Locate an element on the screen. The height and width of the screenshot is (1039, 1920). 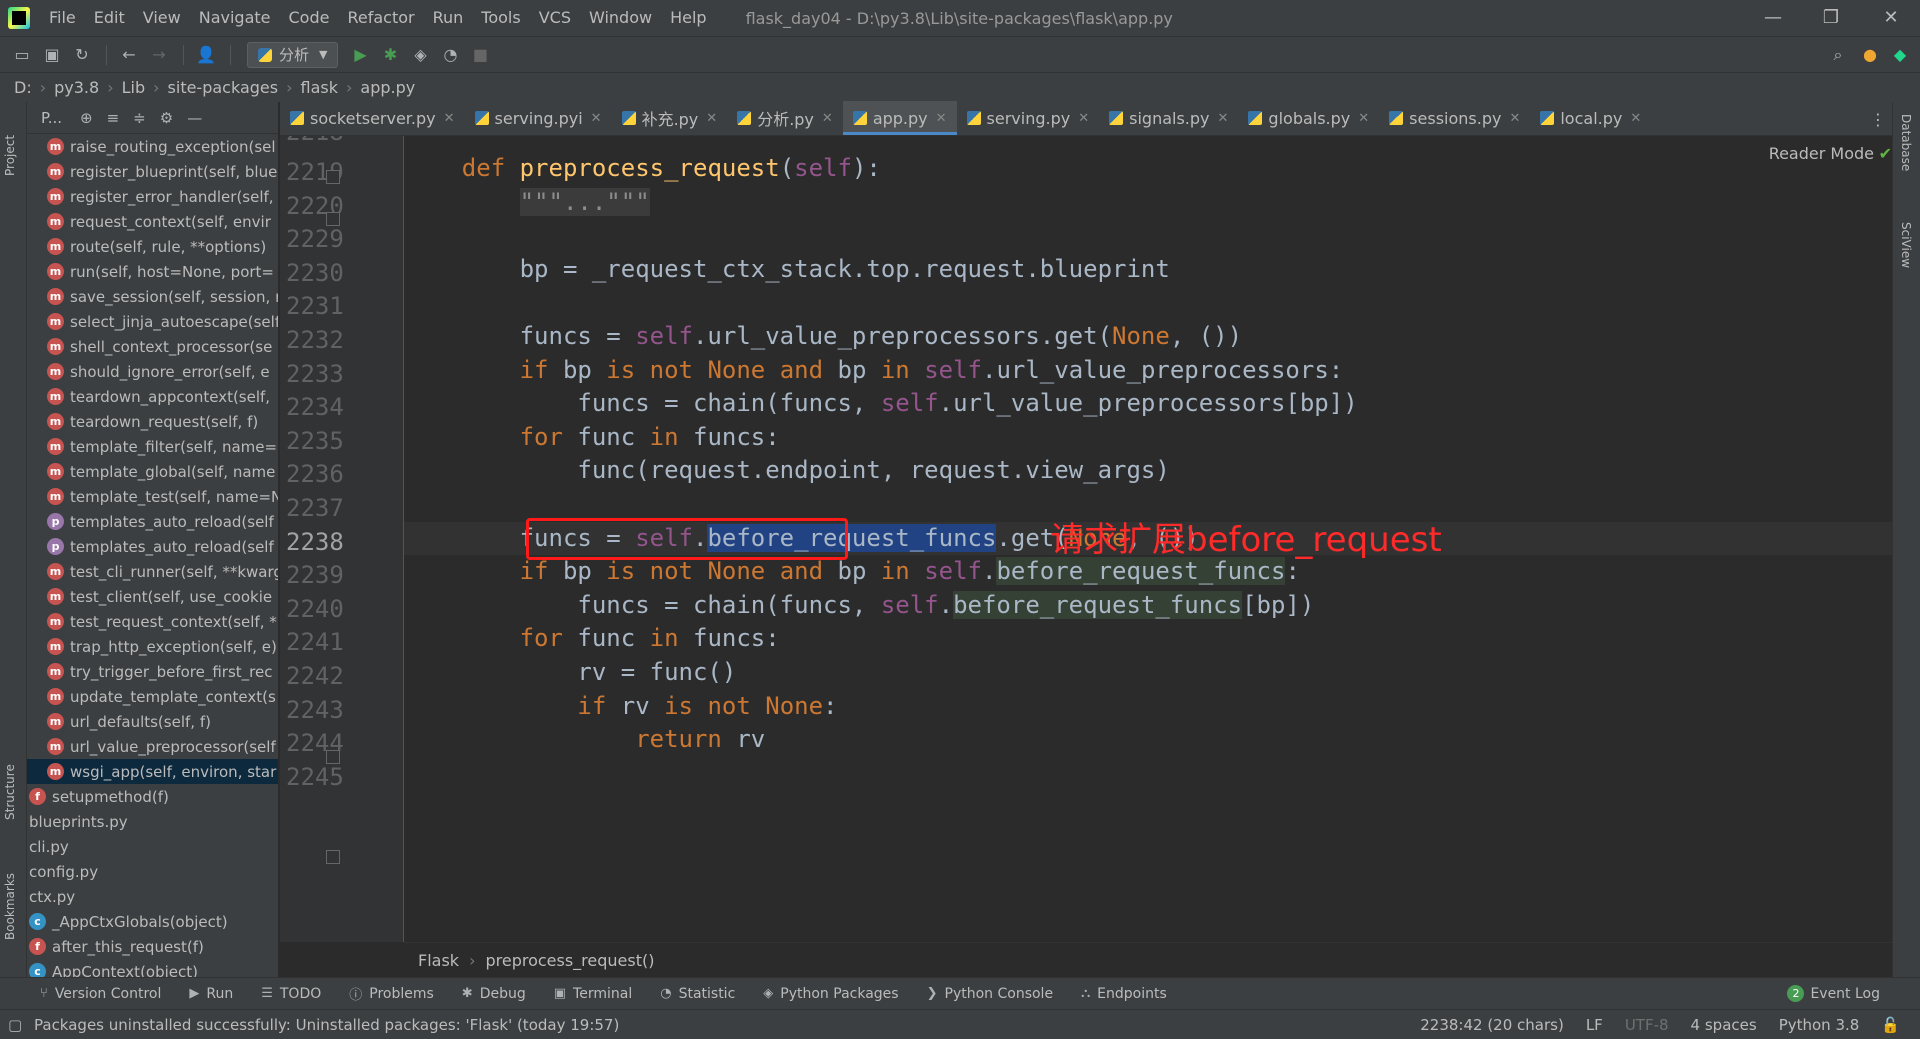
editor-tab: sessions.py ✕ is located at coordinates (1454, 118).